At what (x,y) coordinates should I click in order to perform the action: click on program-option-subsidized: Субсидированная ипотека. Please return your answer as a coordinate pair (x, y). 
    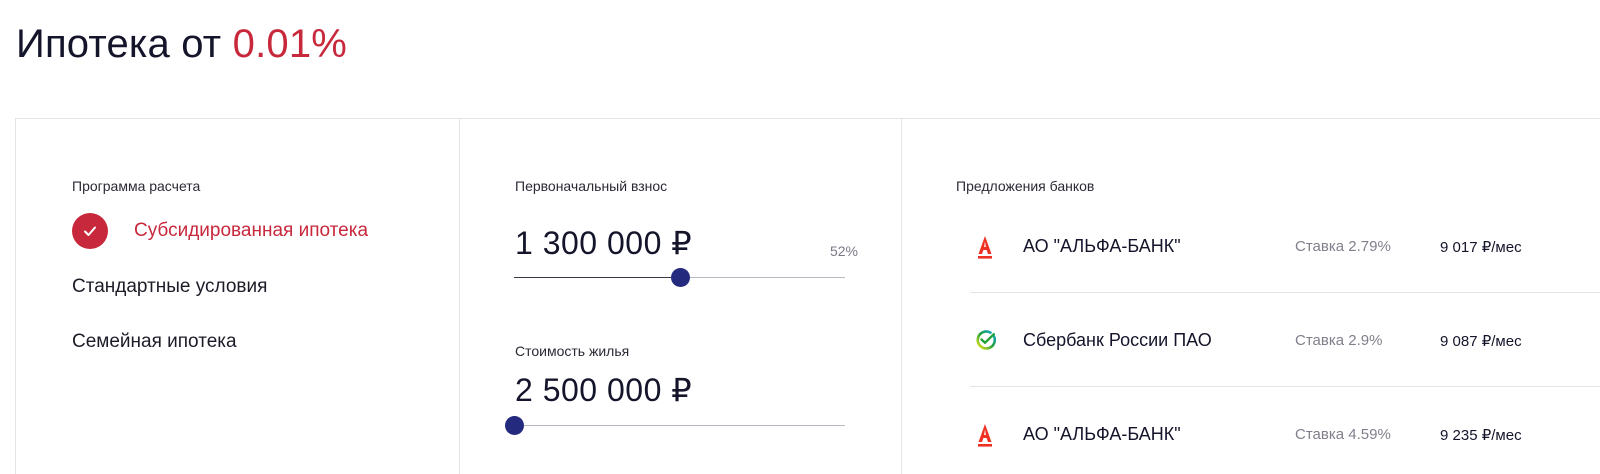
    Looking at the image, I should click on (220, 231).